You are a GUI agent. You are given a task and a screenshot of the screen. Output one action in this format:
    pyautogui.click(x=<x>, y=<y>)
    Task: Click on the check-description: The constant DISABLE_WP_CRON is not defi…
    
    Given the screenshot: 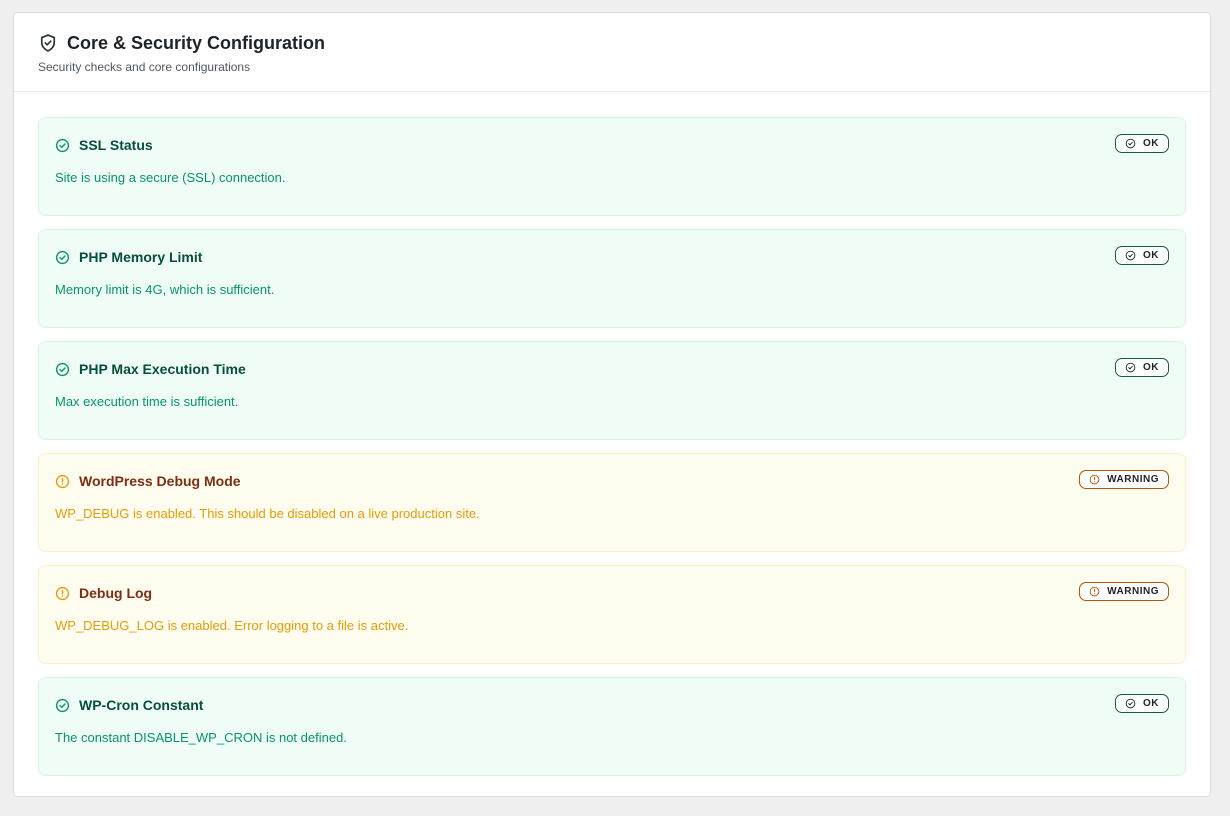 What is the action you would take?
    pyautogui.click(x=201, y=737)
    